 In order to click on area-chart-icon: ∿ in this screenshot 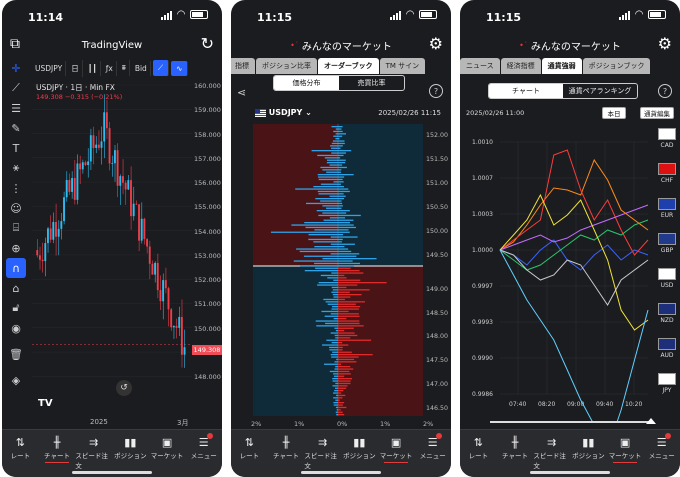, I will do `click(180, 68)`.